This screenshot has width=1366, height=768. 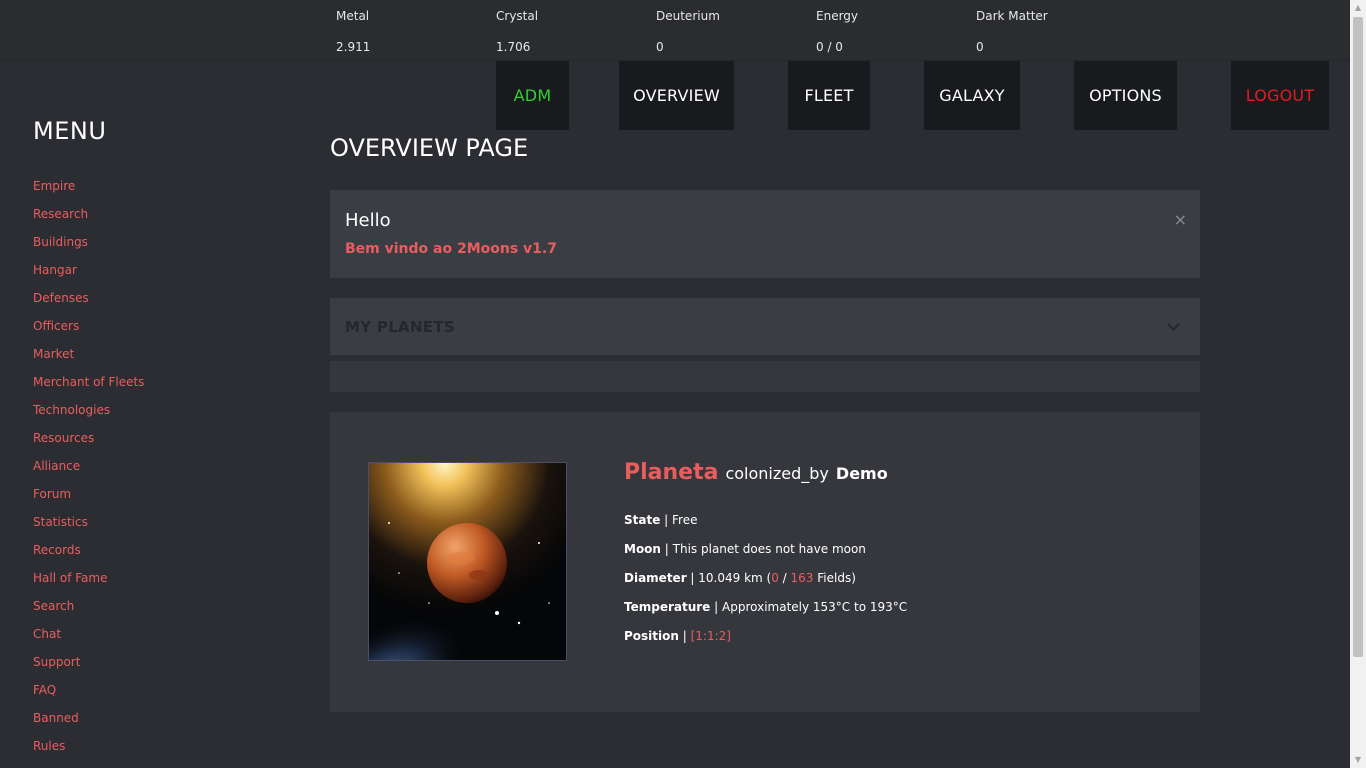 What do you see at coordinates (676, 95) in the screenshot?
I see `nav-overview-button: OVERVIEW` at bounding box center [676, 95].